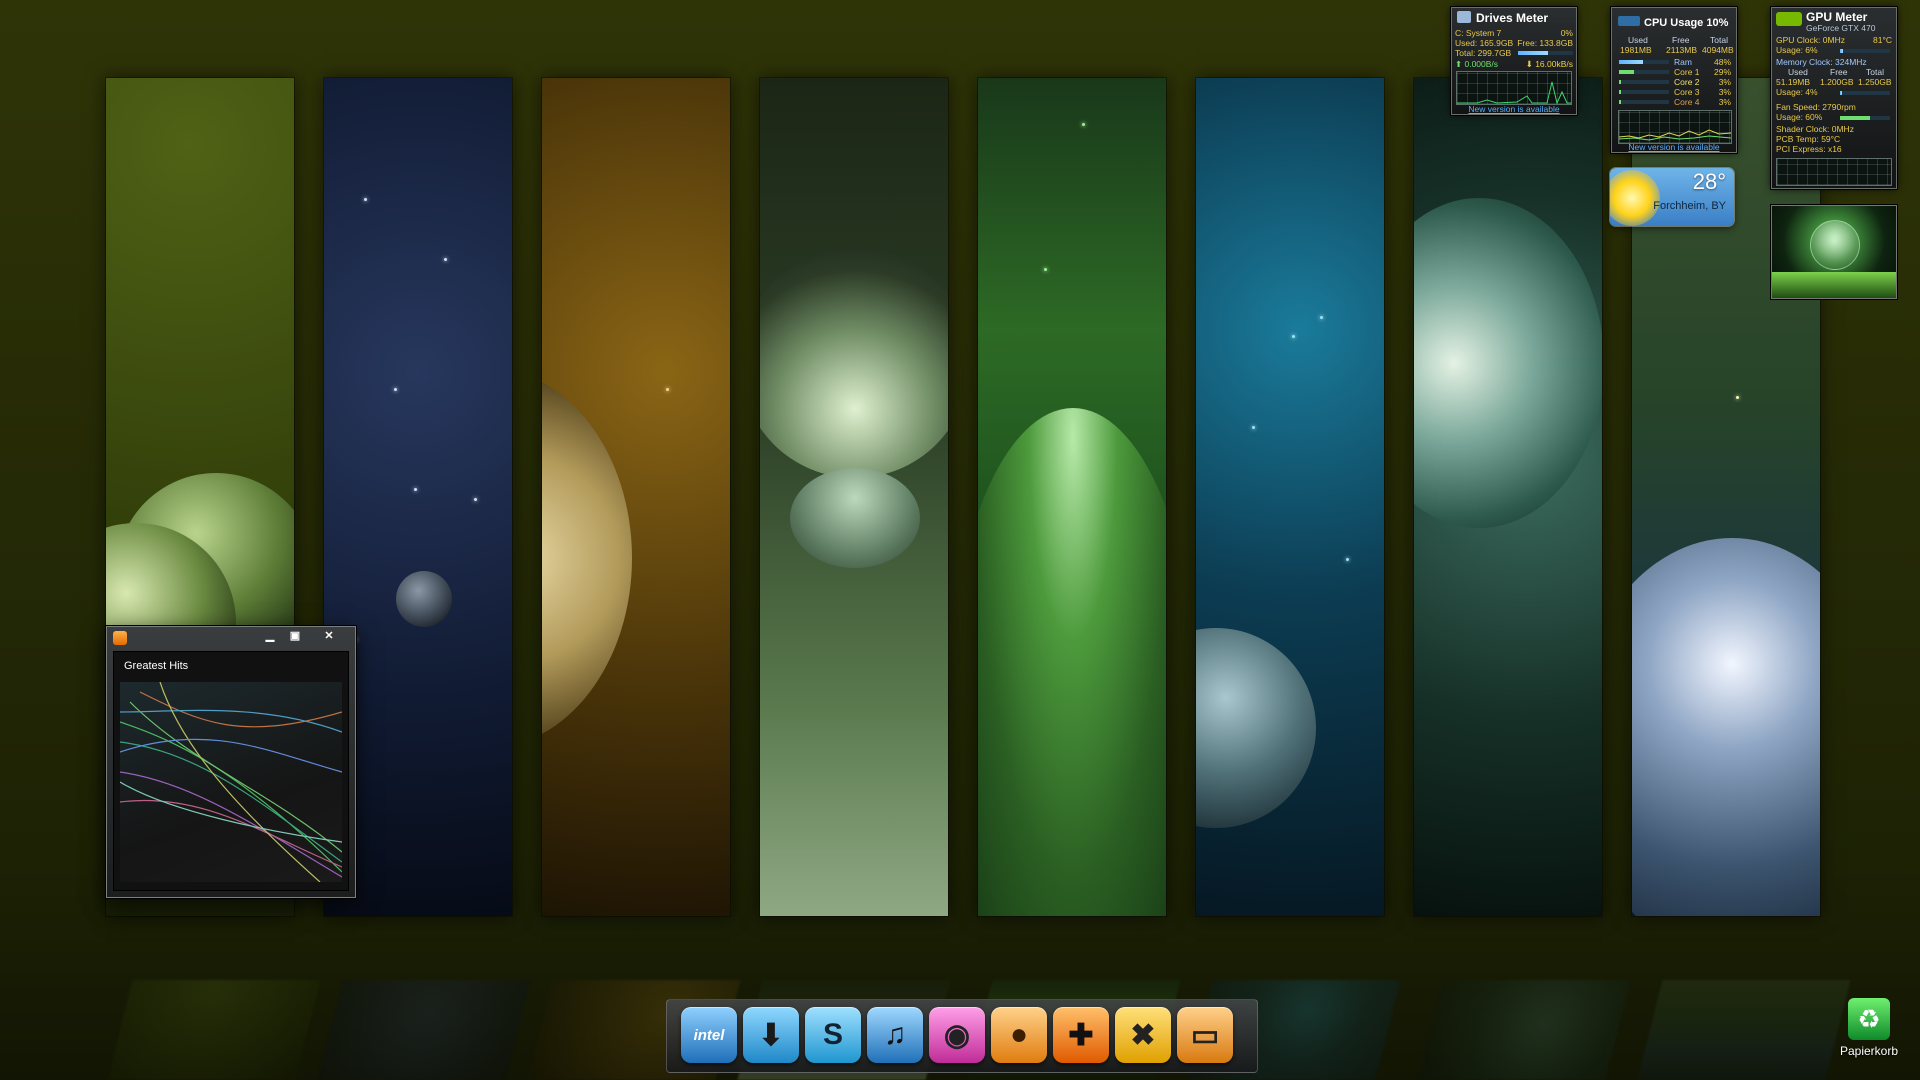 This screenshot has width=1920, height=1080. I want to click on cpu-row-value: 29%, so click(1722, 72).